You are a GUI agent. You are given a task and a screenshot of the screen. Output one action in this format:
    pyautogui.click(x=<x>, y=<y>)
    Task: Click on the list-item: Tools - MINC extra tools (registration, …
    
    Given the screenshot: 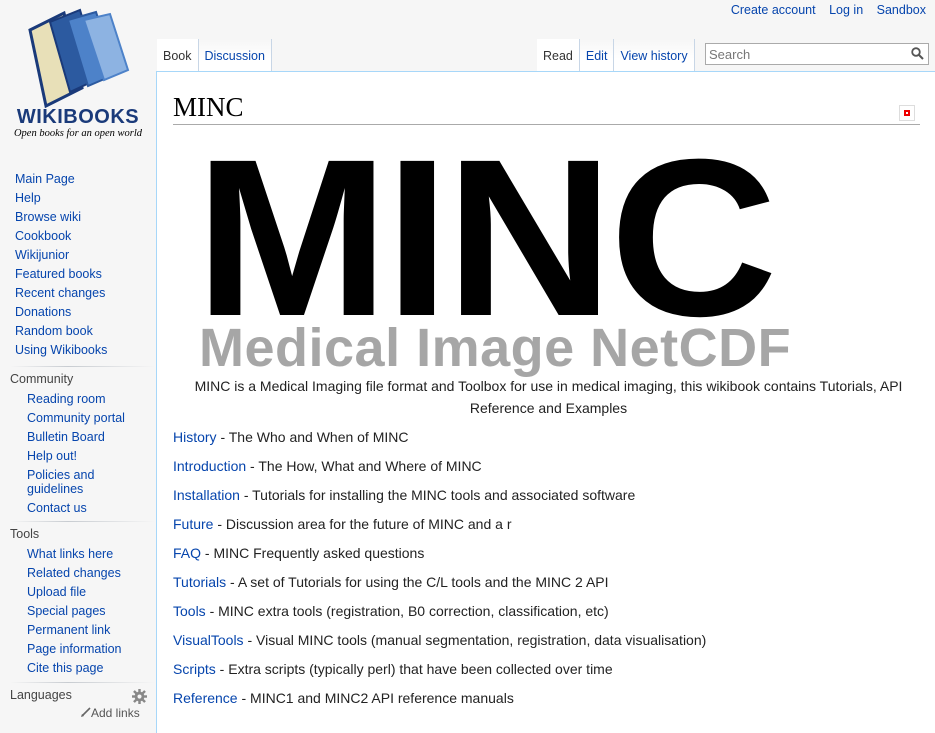 What is the action you would take?
    pyautogui.click(x=439, y=614)
    